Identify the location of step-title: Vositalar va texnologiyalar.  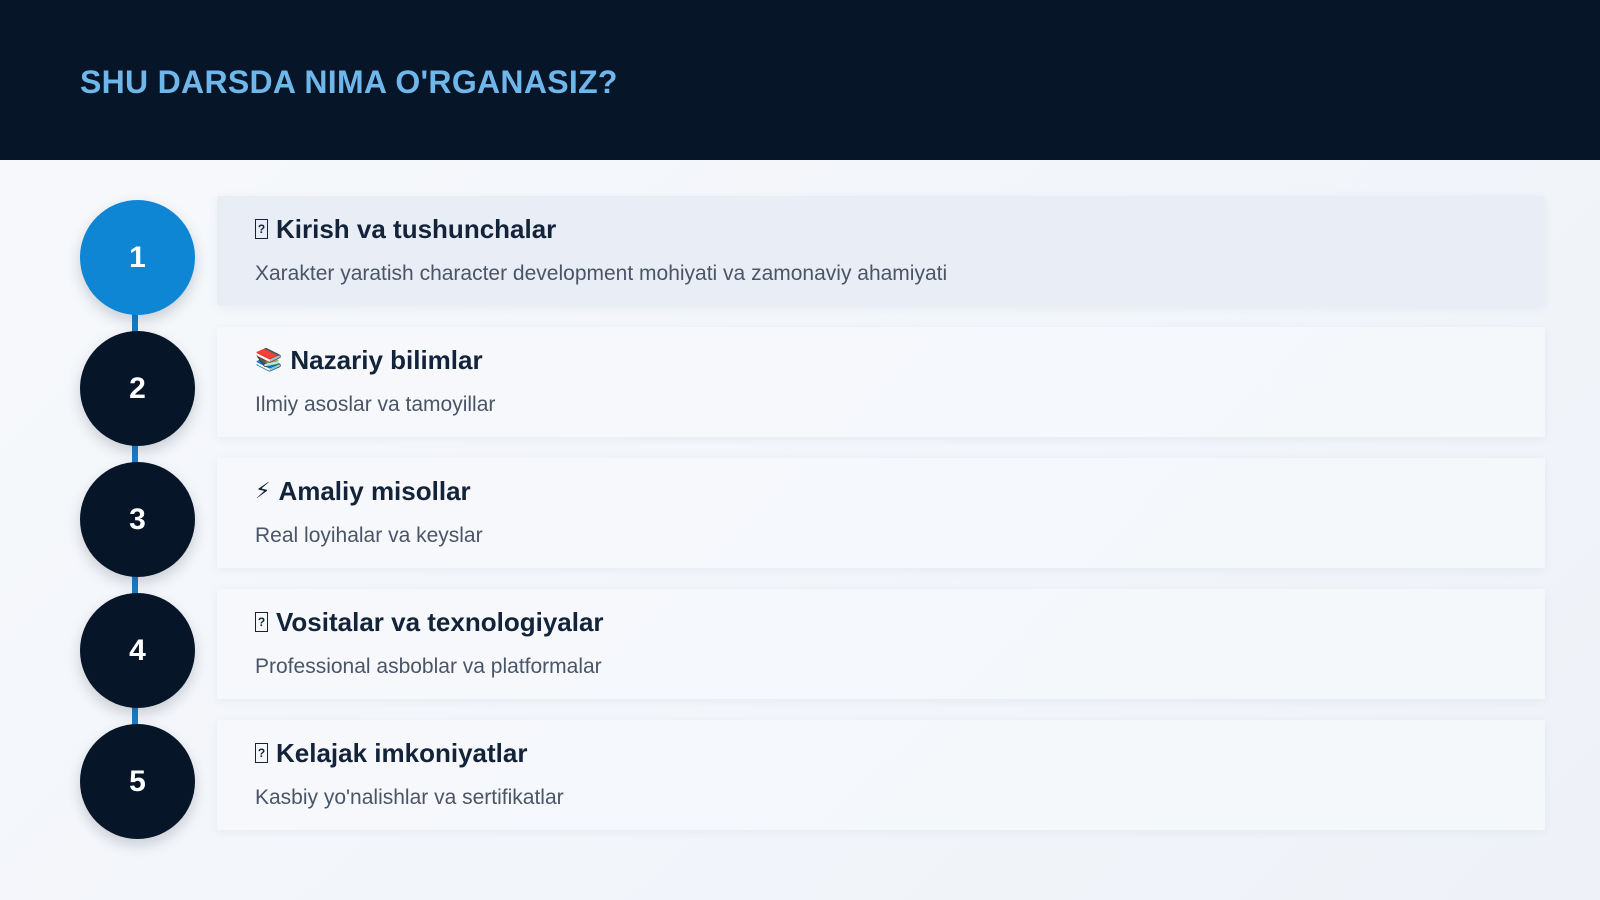
(440, 622).